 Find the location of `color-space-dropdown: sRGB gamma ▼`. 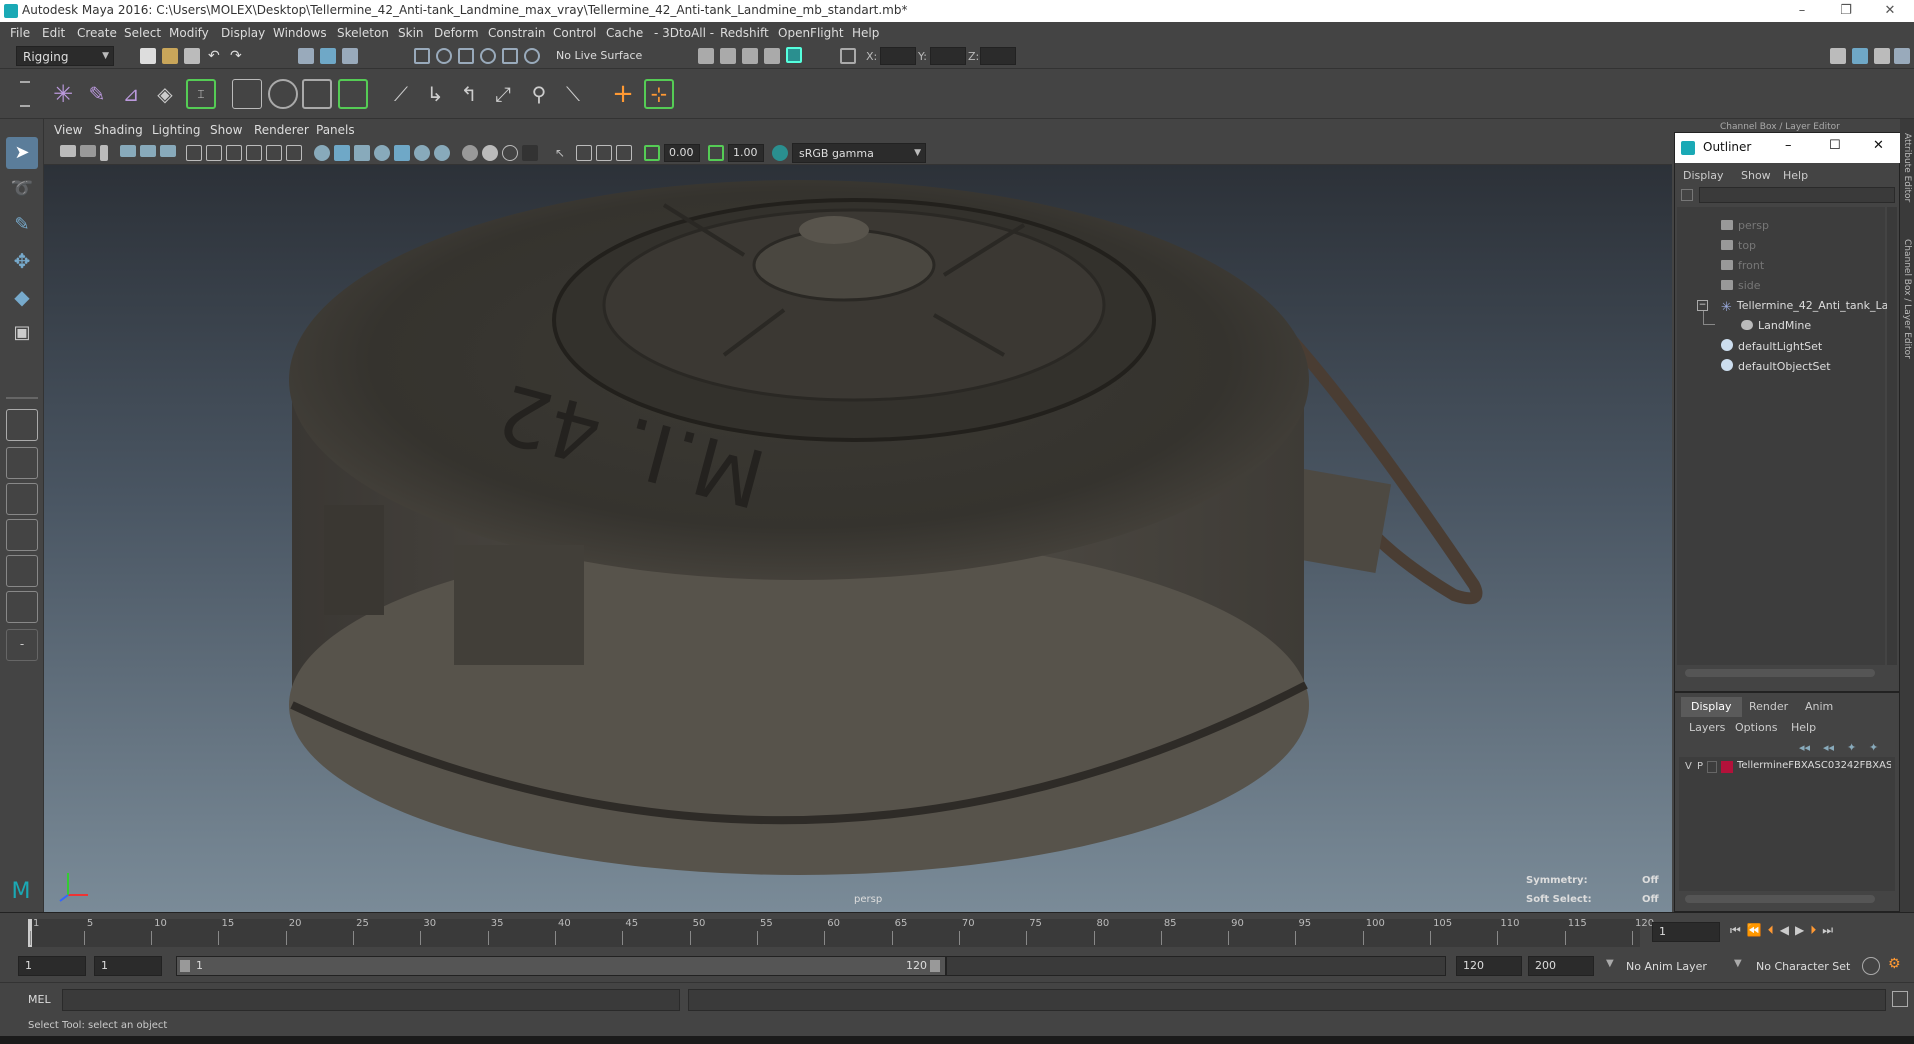

color-space-dropdown: sRGB gamma ▼ is located at coordinates (859, 153).